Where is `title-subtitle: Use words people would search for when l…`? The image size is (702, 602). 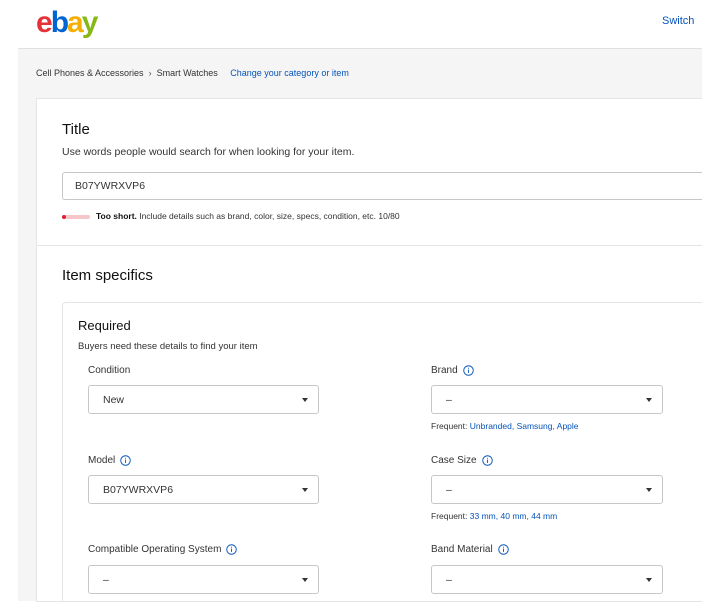 title-subtitle: Use words people would search for when l… is located at coordinates (208, 152).